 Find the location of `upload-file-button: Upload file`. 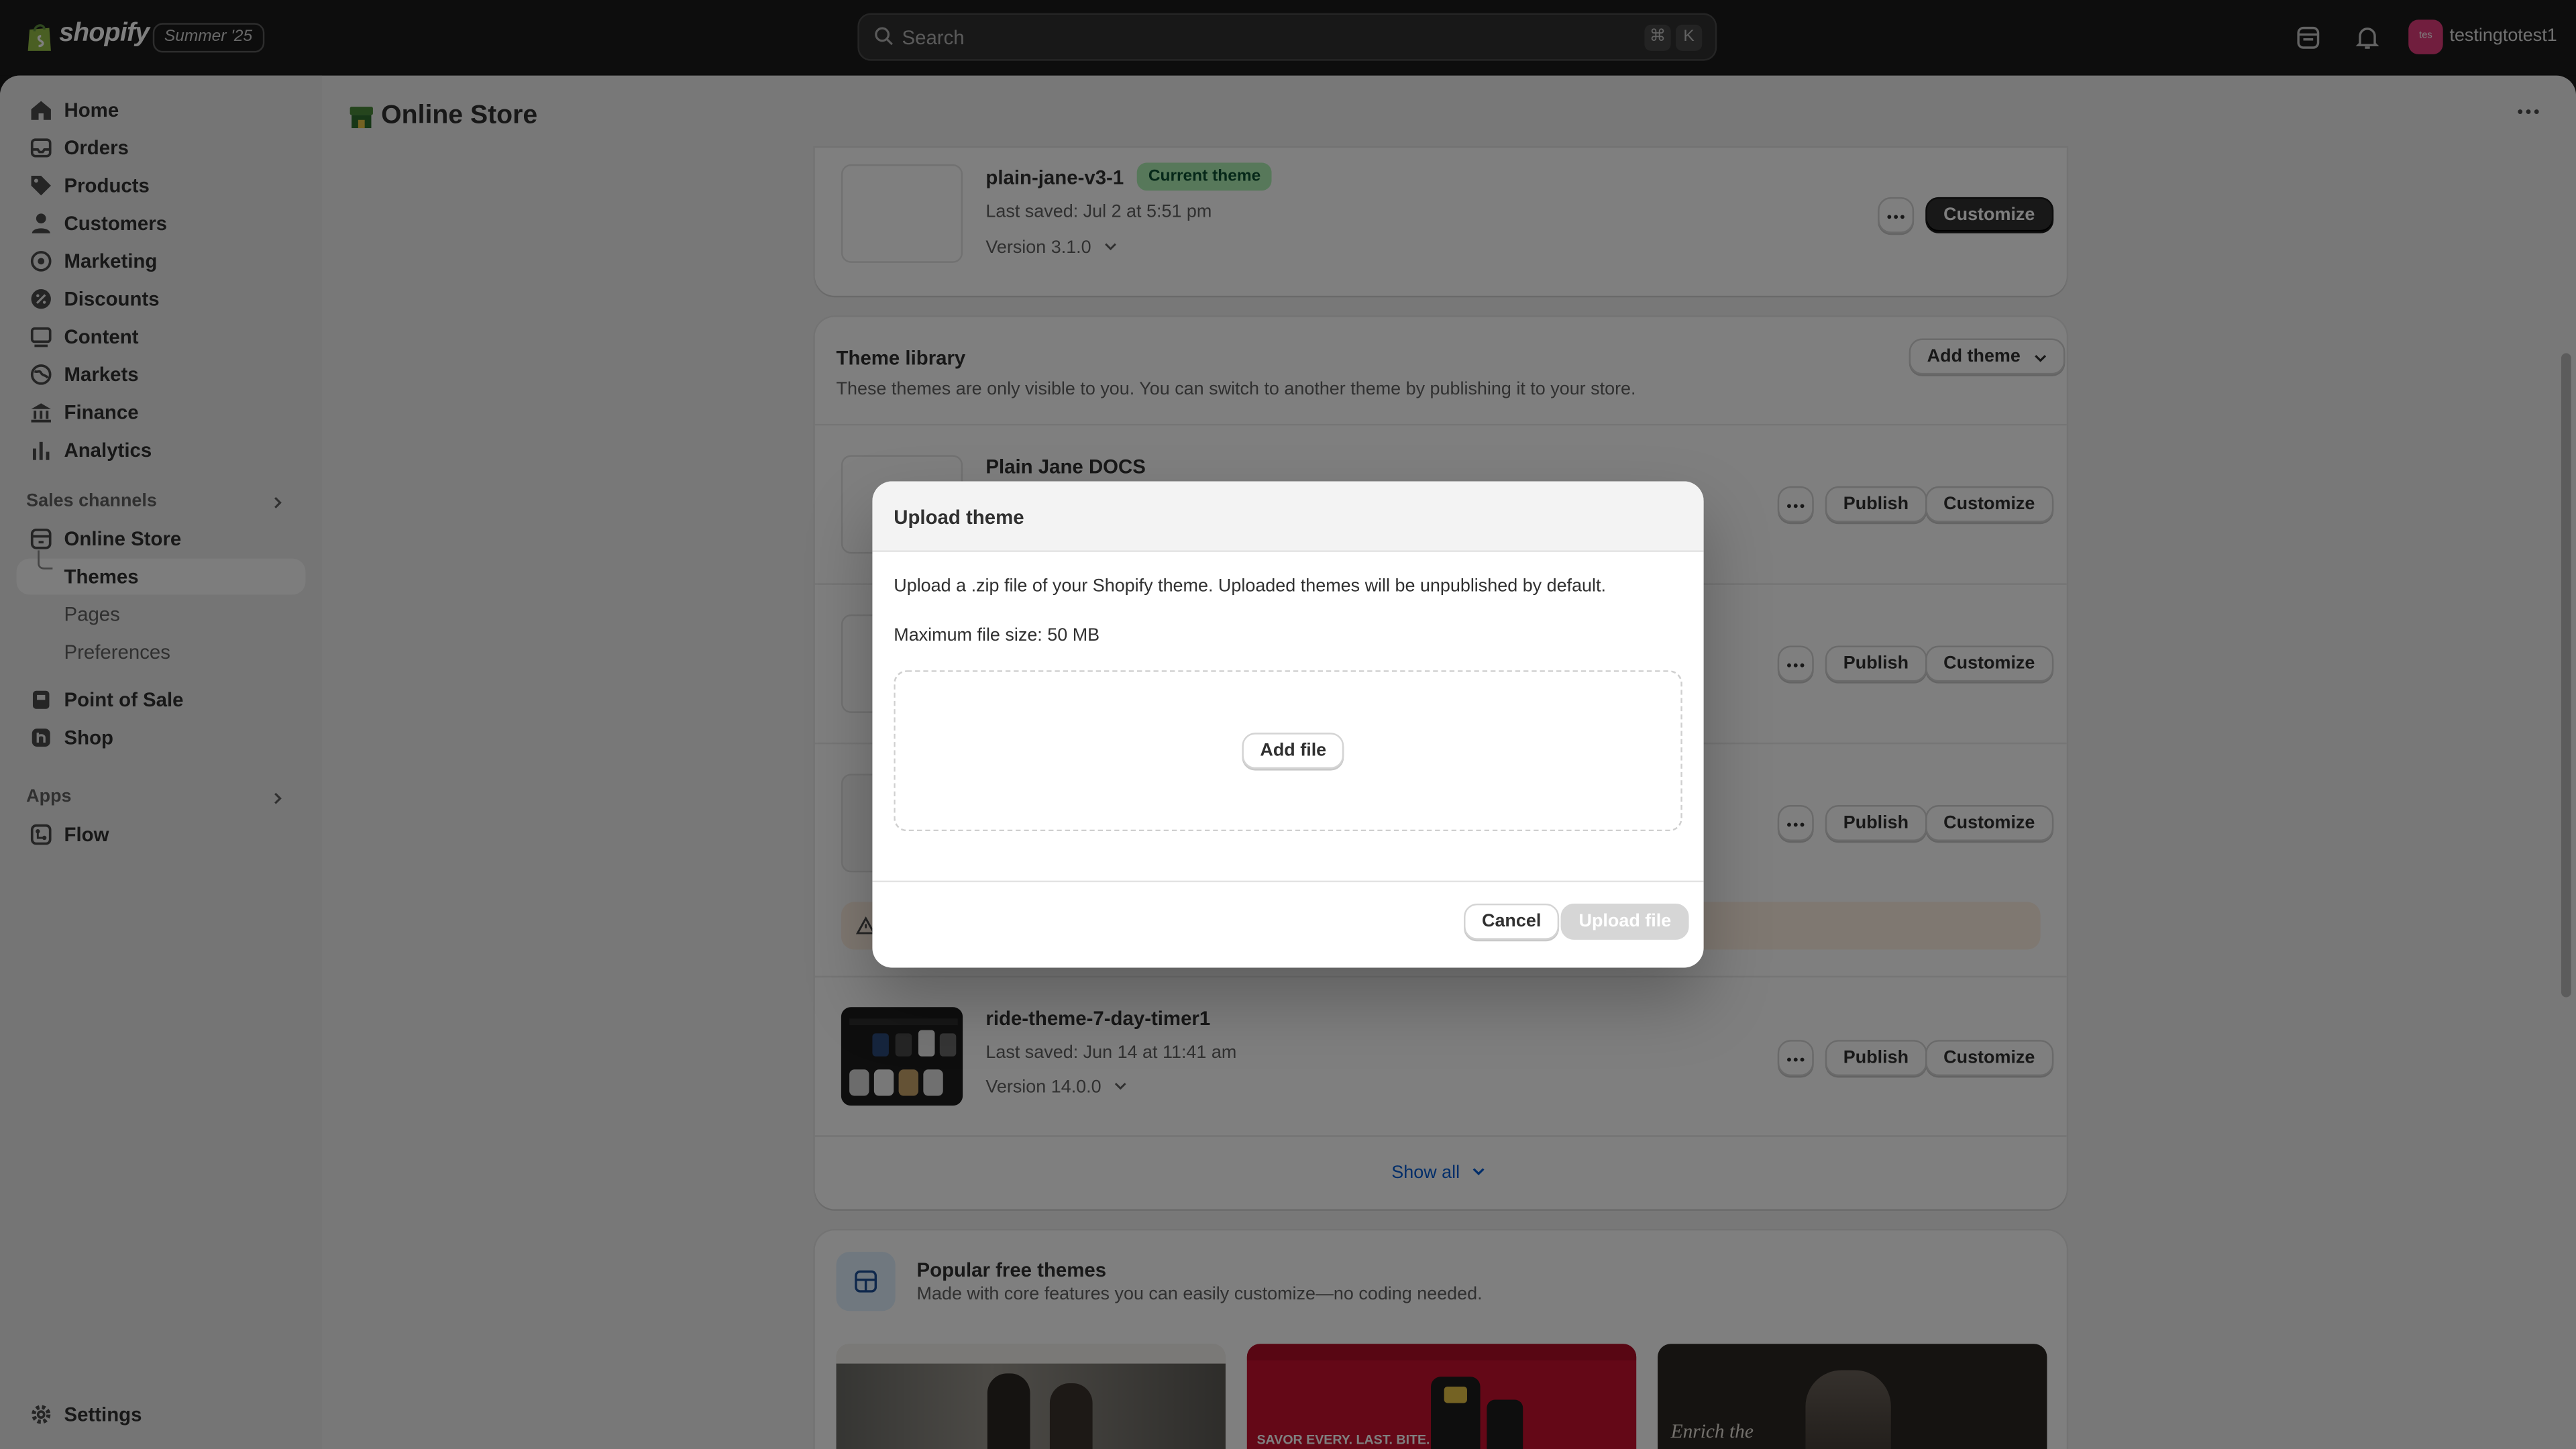

upload-file-button: Upload file is located at coordinates (1625, 921).